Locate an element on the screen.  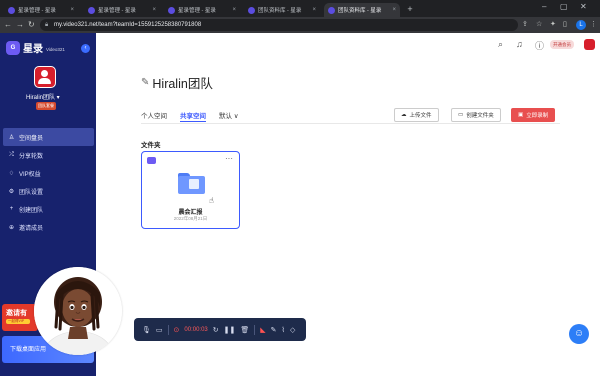
folder-date: 2022年08月21日 is located at coordinates (190, 218).